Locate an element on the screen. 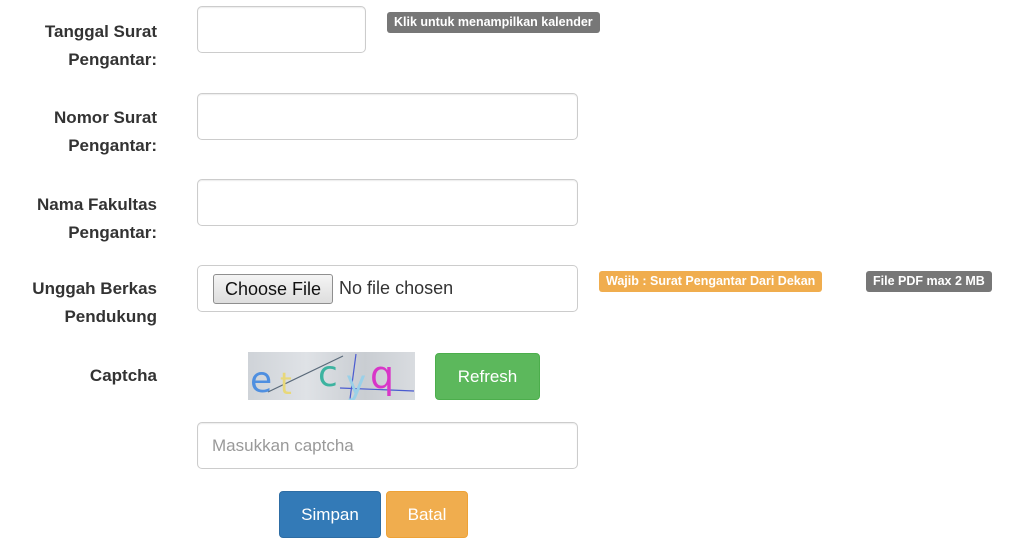 This screenshot has height=538, width=1022. fakultas-input is located at coordinates (387, 202).